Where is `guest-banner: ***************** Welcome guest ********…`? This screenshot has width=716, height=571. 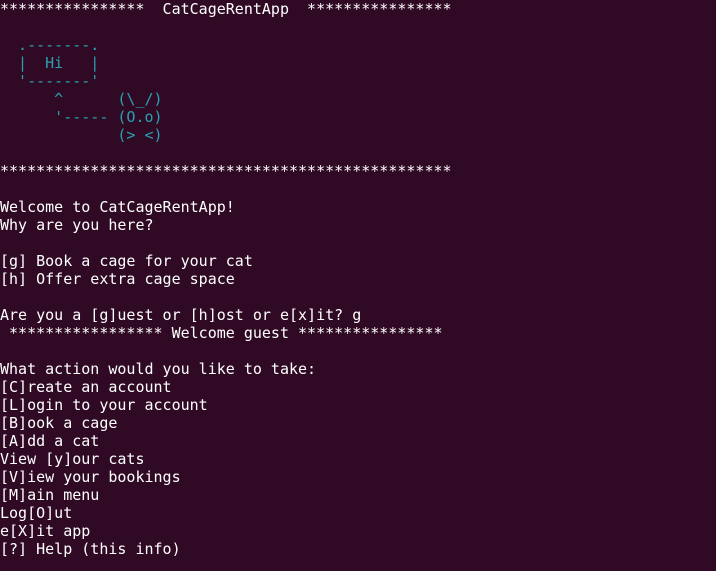 guest-banner: ***************** Welcome guest ********… is located at coordinates (221, 333).